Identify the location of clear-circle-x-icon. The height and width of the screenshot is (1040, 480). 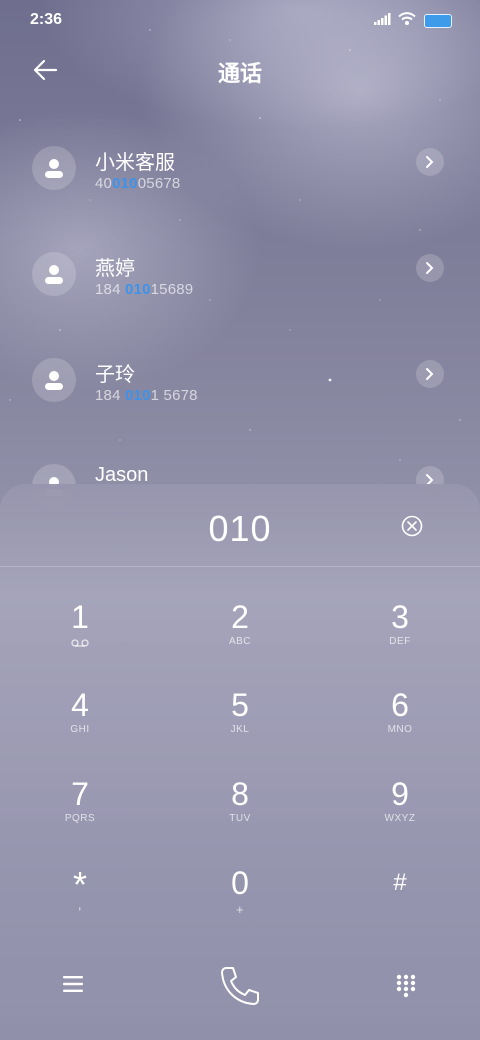
(412, 526).